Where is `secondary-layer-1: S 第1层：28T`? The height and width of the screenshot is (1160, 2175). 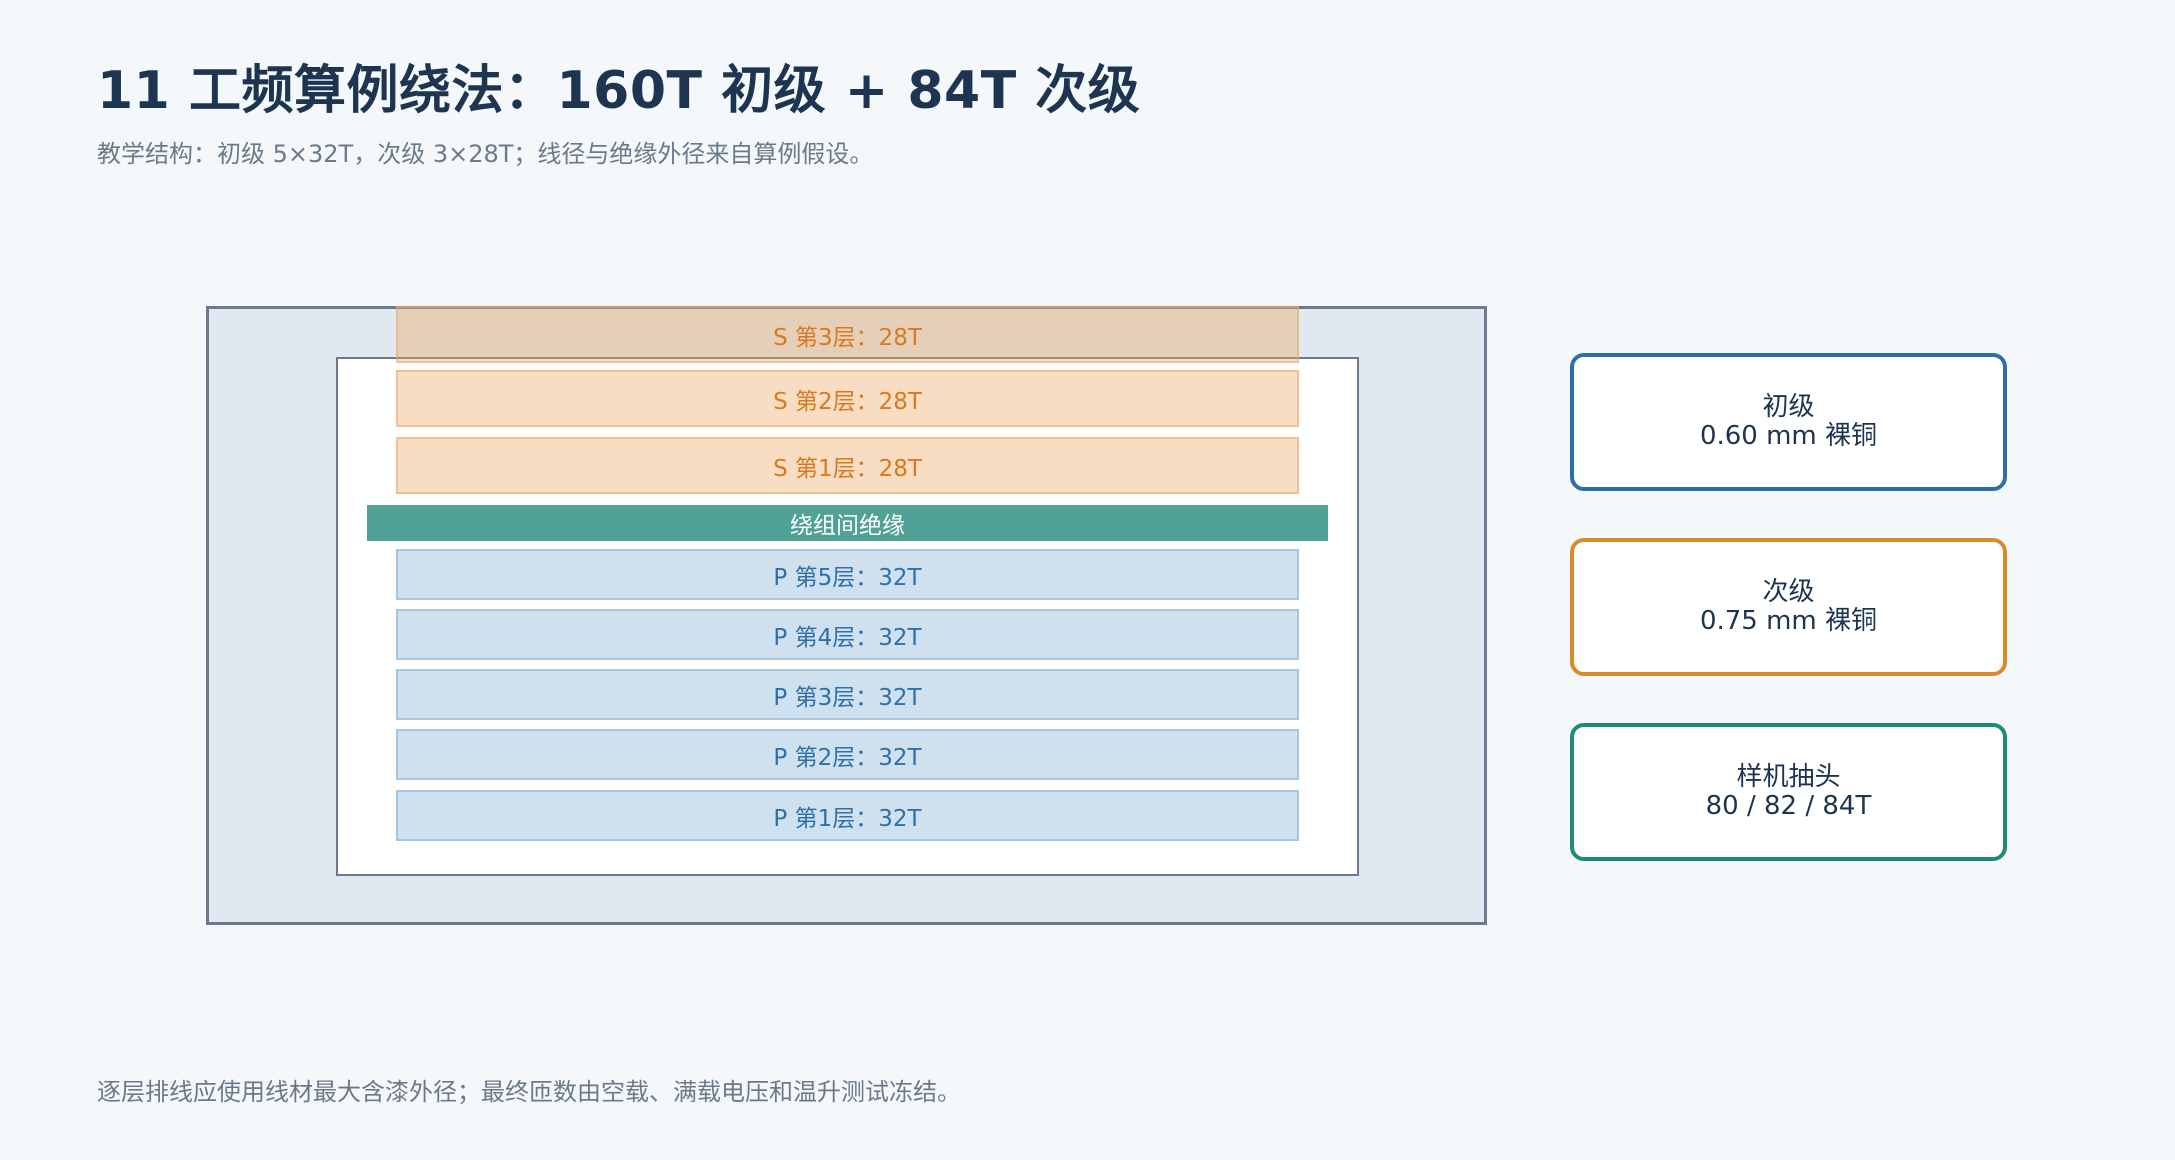 secondary-layer-1: S 第1层：28T is located at coordinates (847, 465).